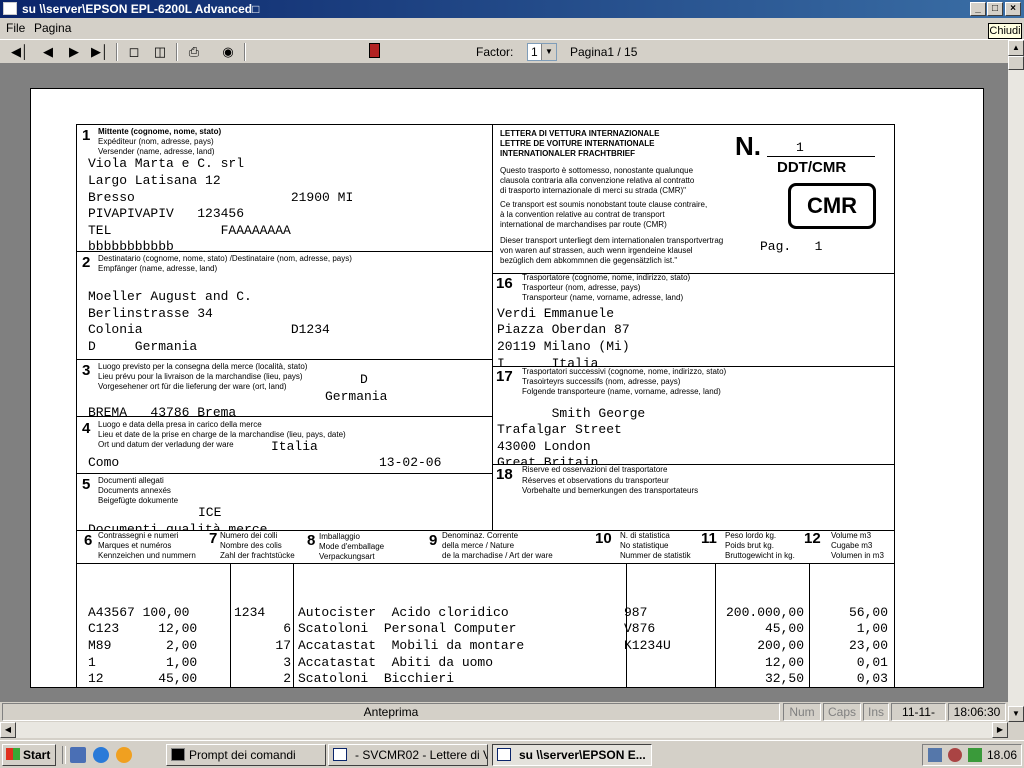 This screenshot has width=1024, height=768. What do you see at coordinates (955, 755) in the screenshot?
I see `tray-icon` at bounding box center [955, 755].